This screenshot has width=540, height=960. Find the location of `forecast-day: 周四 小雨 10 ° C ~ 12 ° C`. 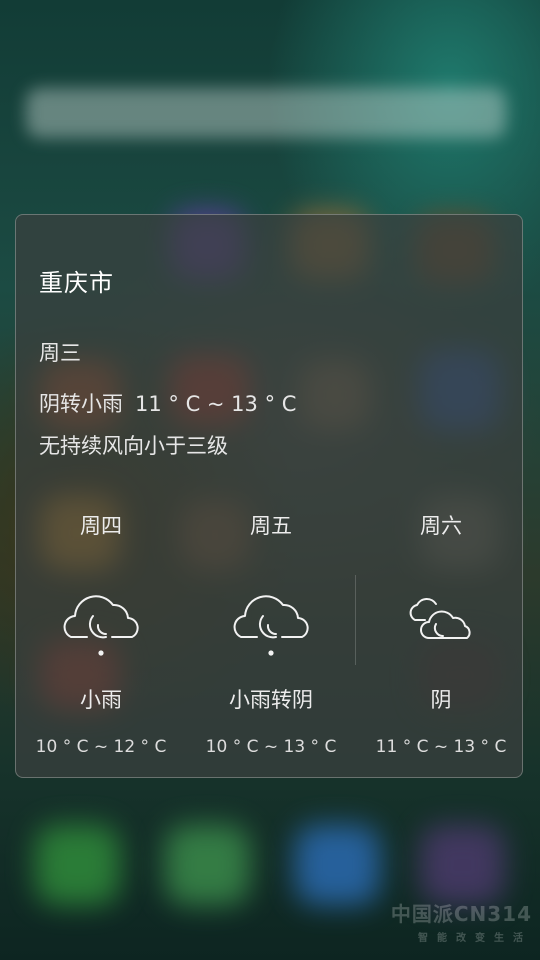

forecast-day: 周四 小雨 10 ° C ~ 12 ° C is located at coordinates (101, 634).